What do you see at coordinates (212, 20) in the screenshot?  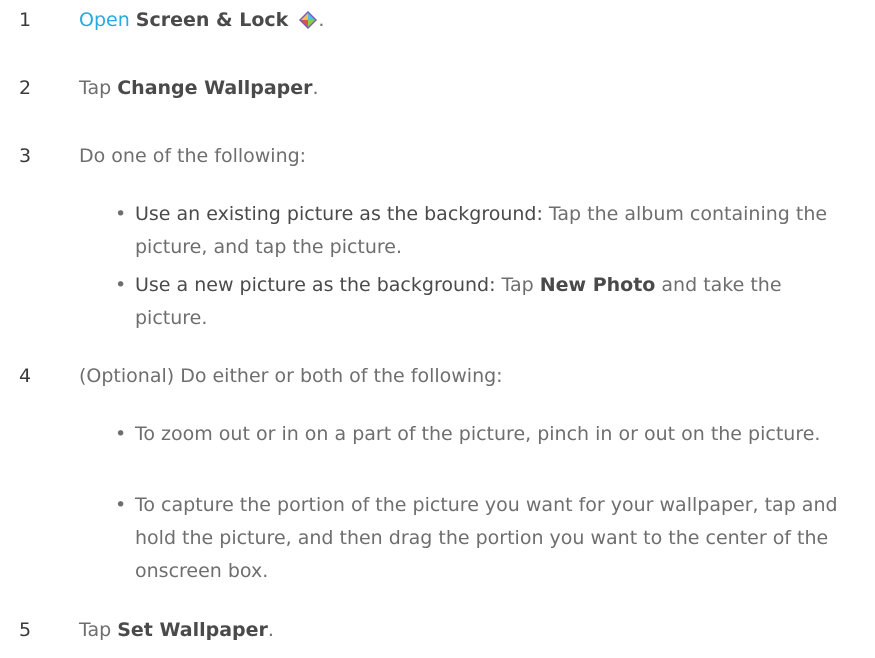 I see `app-name: Screen & Lock` at bounding box center [212, 20].